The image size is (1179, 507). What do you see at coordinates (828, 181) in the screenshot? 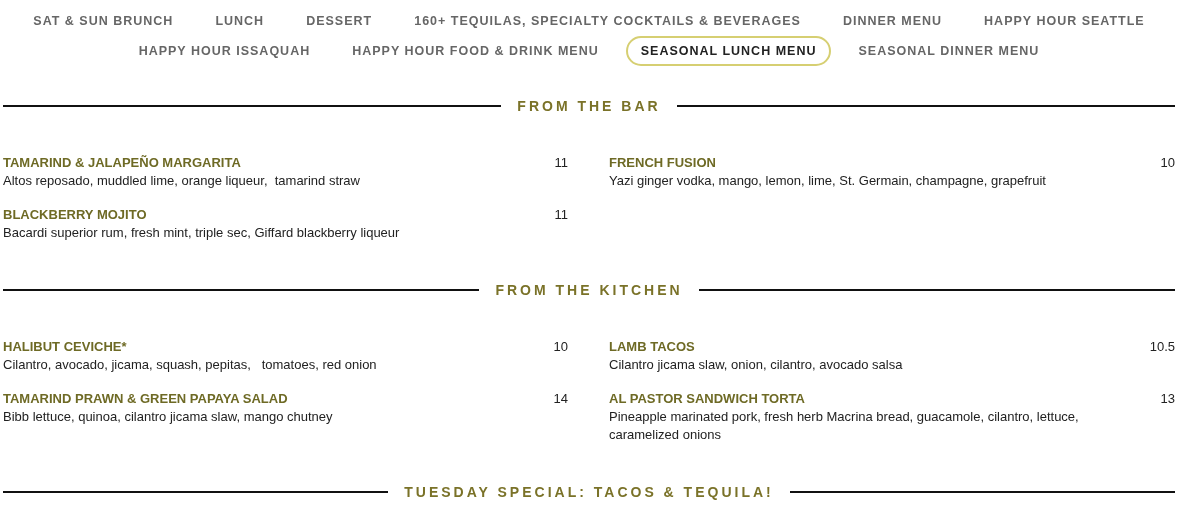
I see `item-description: Yazi ginger vodka, mango, lemon, lime, St. Germain, champagne, grapefruit` at bounding box center [828, 181].